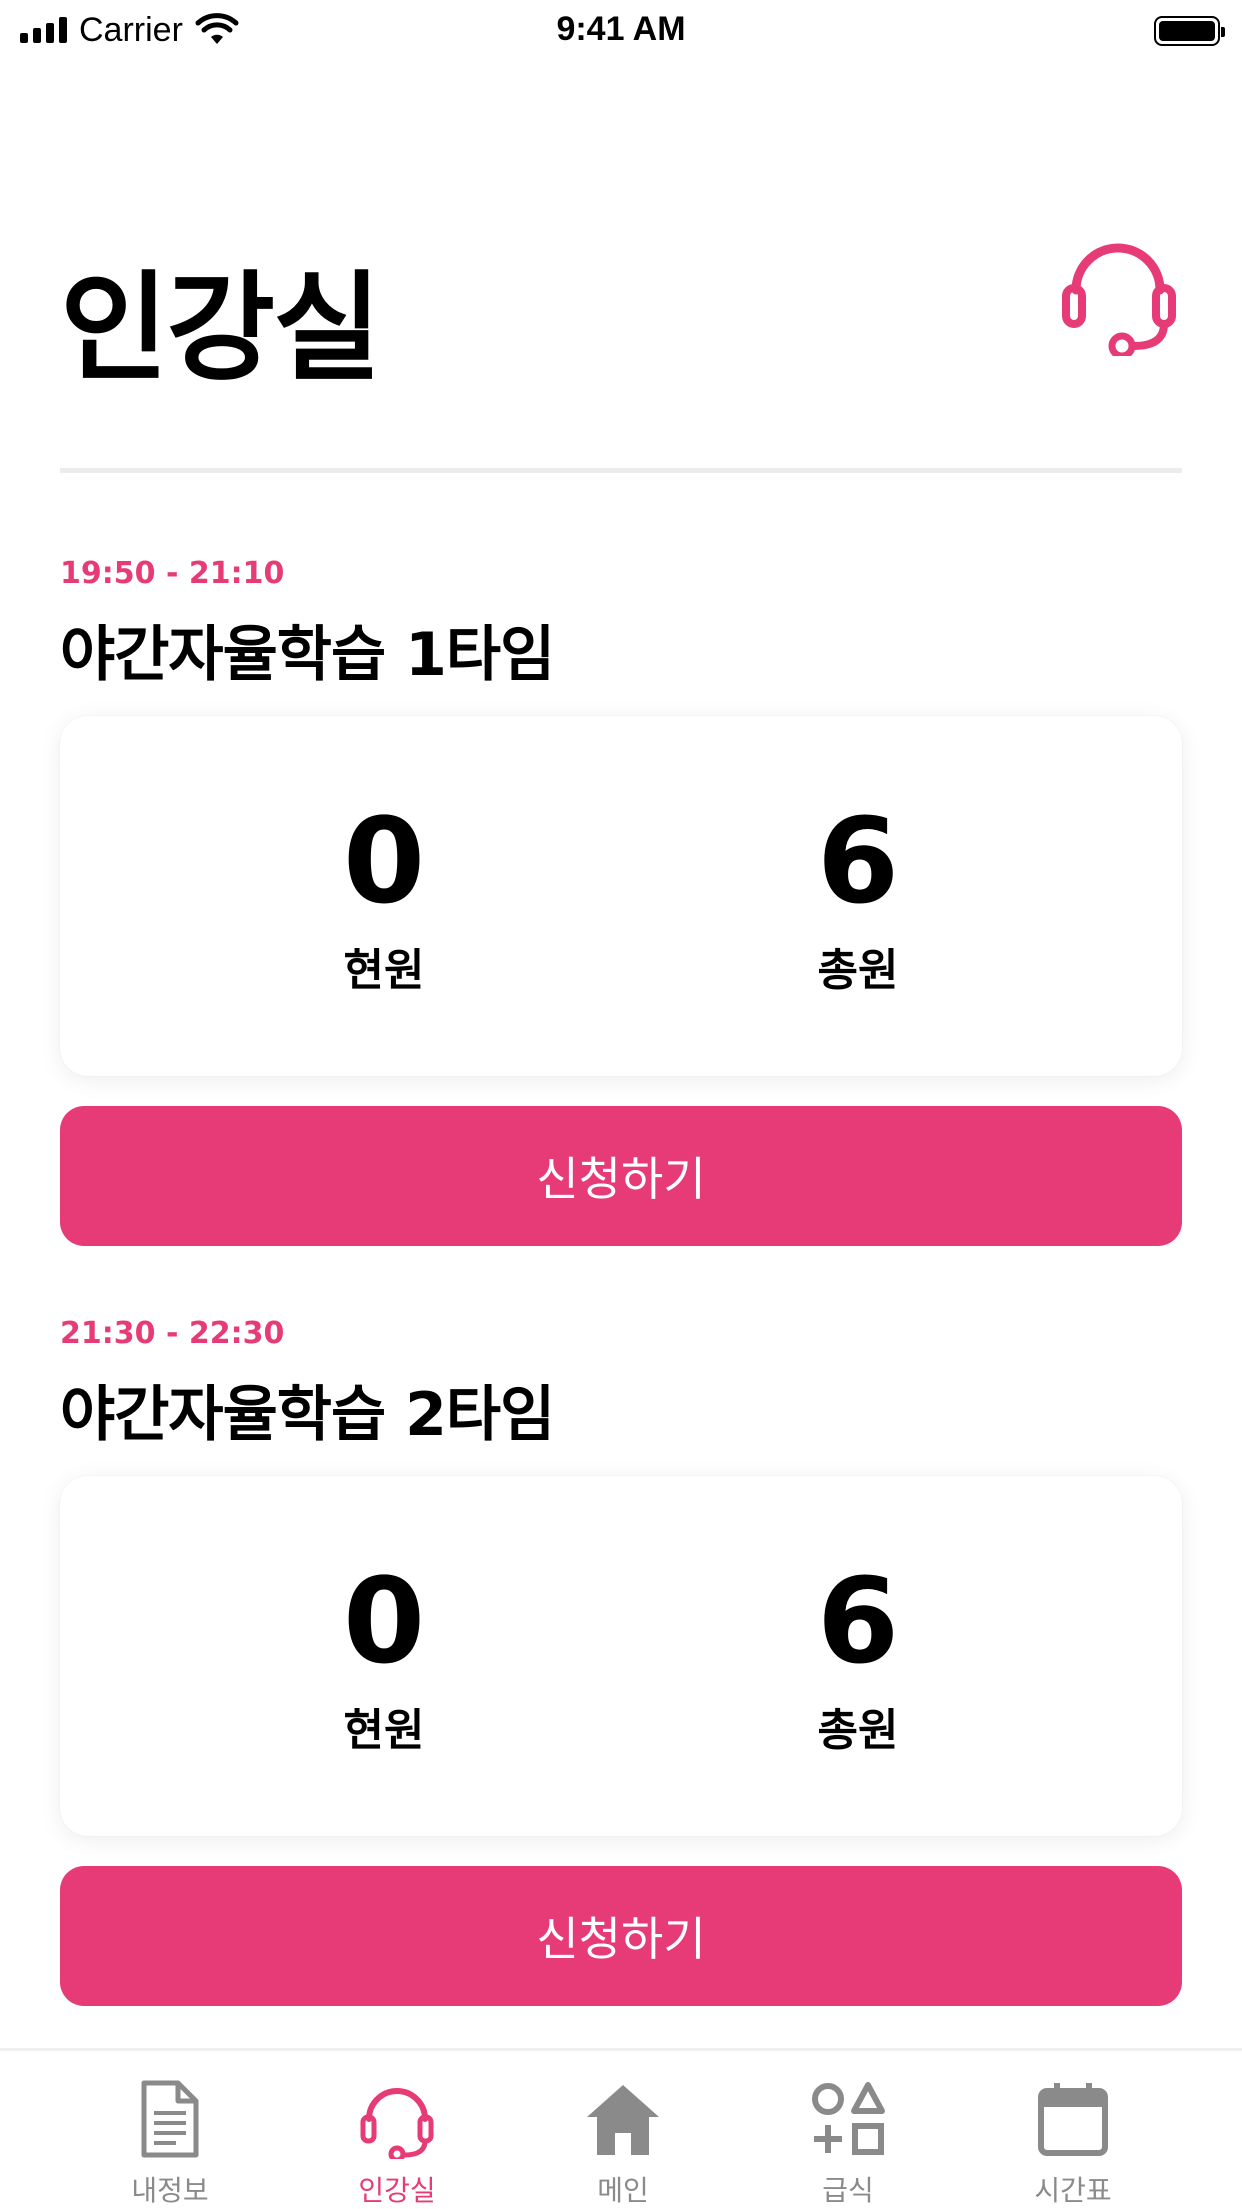 This screenshot has width=1242, height=2209. What do you see at coordinates (307, 655) in the screenshot?
I see `session-name: 야간자율학습 1타임` at bounding box center [307, 655].